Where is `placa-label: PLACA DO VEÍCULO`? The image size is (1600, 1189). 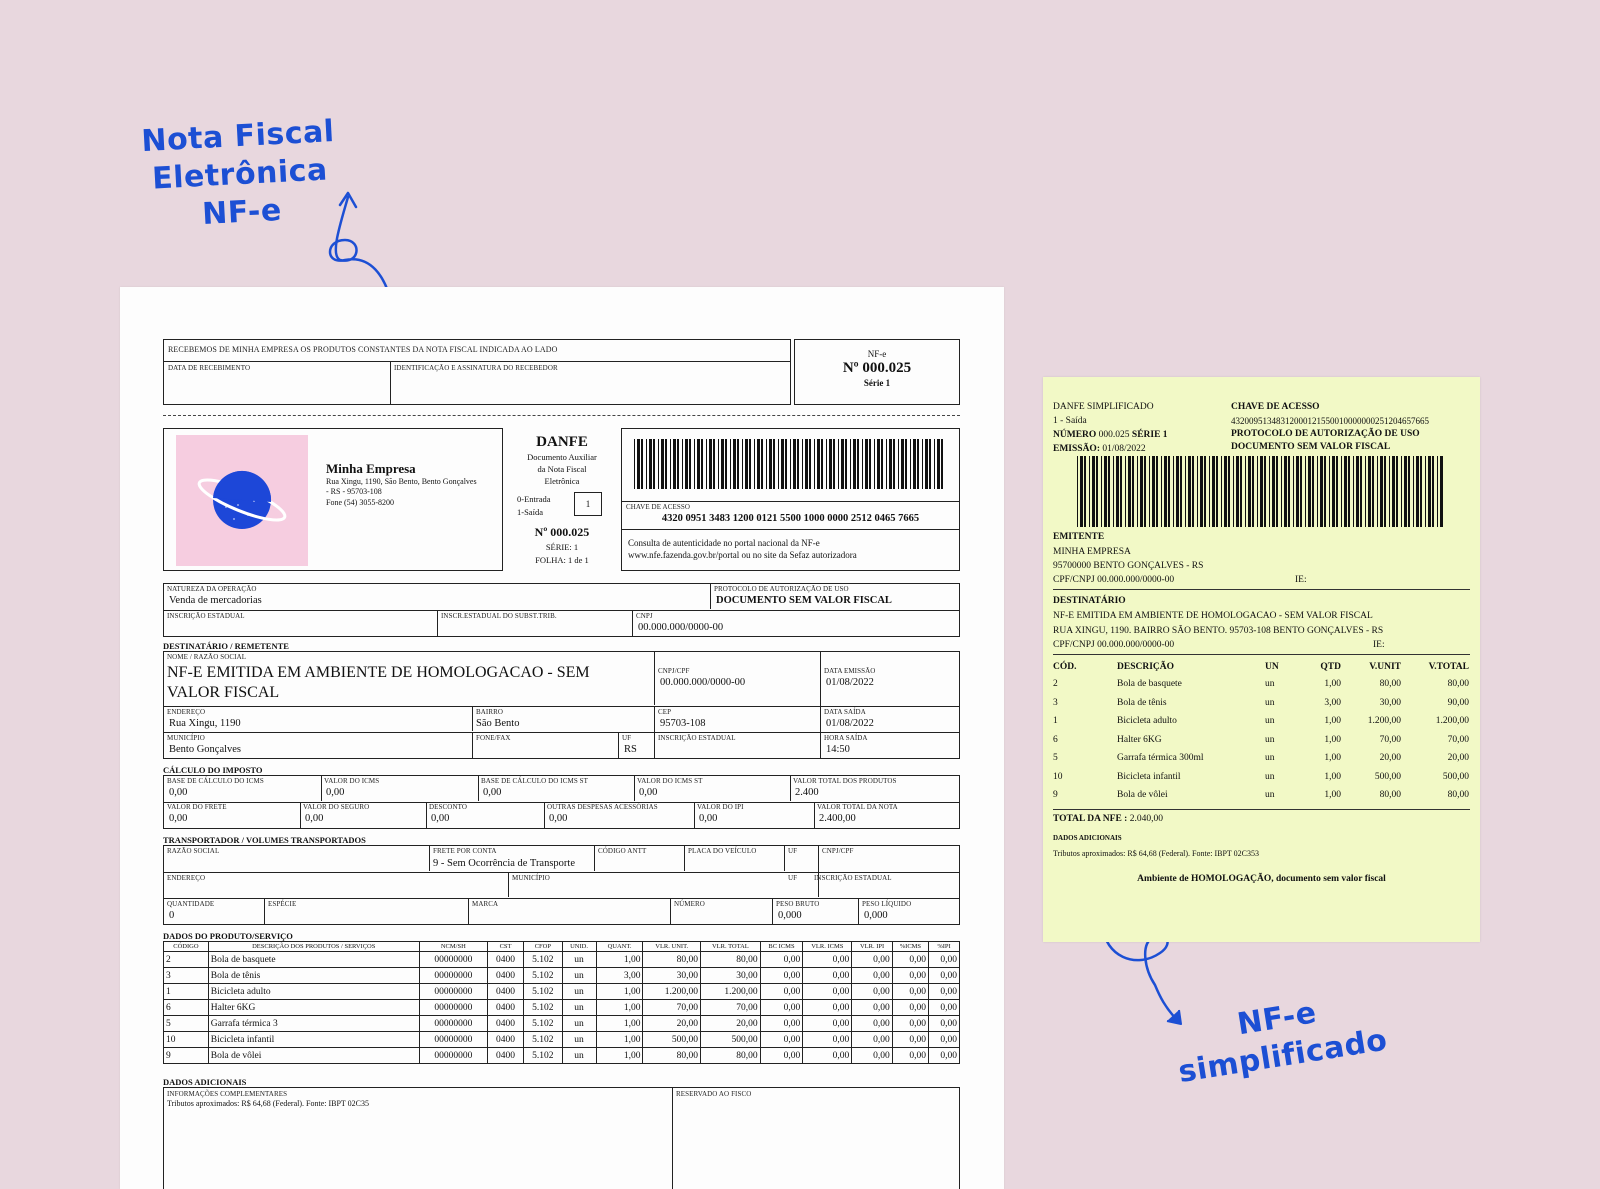
placa-label: PLACA DO VEÍCULO is located at coordinates (722, 851).